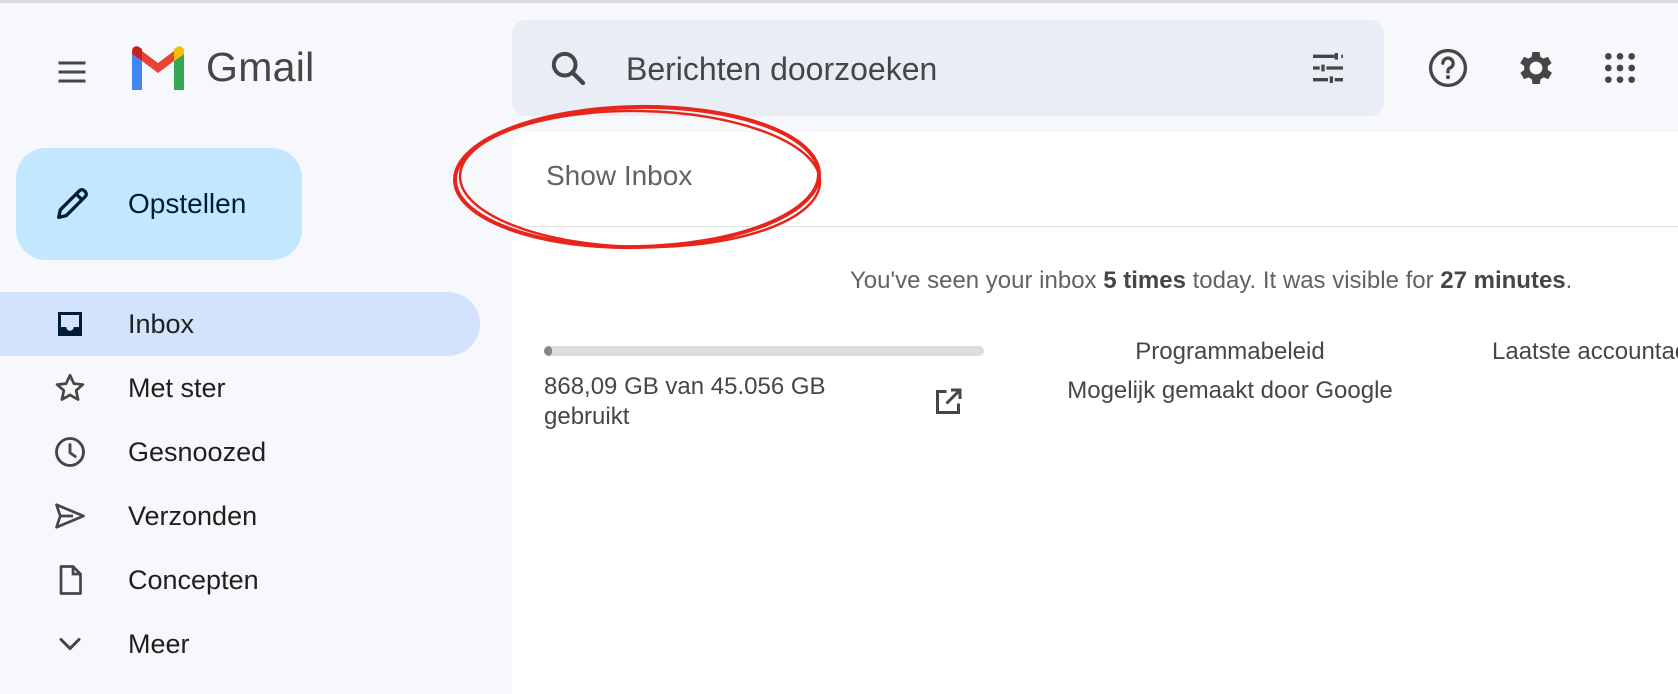 The height and width of the screenshot is (694, 1678). Describe the element at coordinates (70, 452) in the screenshot. I see `clock-icon` at that location.